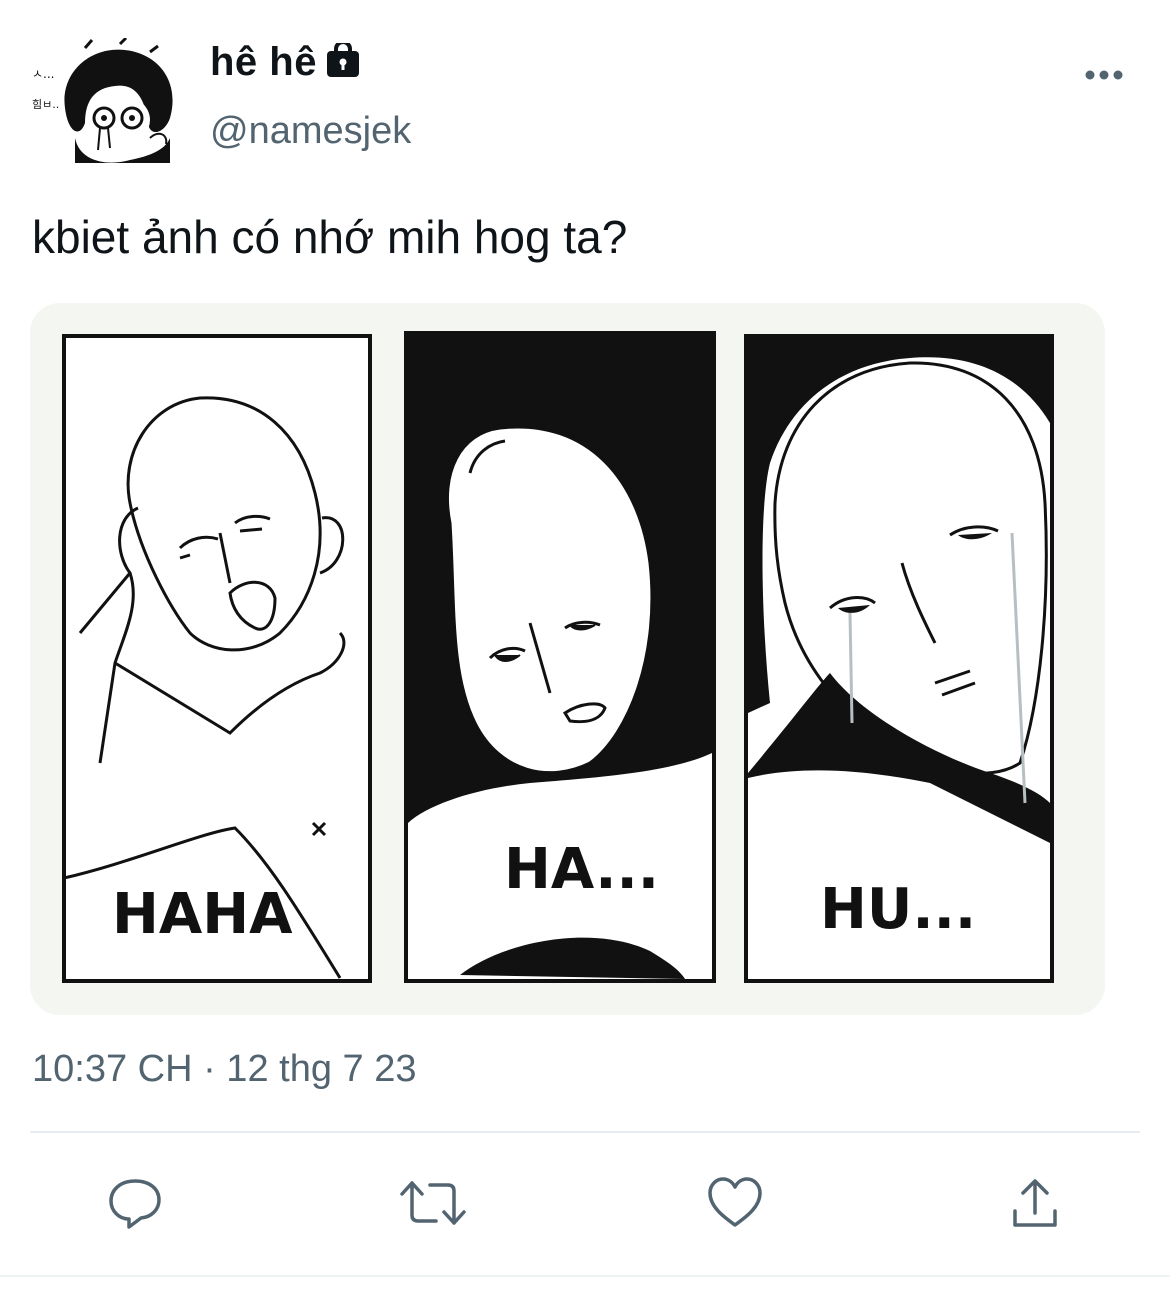  I want to click on share-button, so click(1035, 1203).